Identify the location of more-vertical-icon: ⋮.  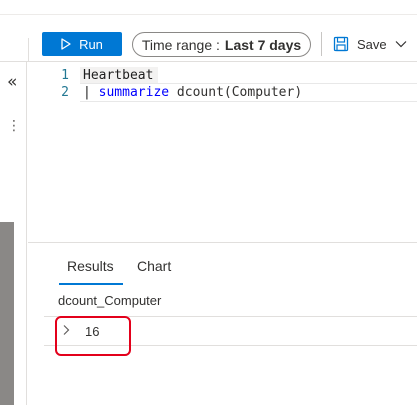
(14, 126).